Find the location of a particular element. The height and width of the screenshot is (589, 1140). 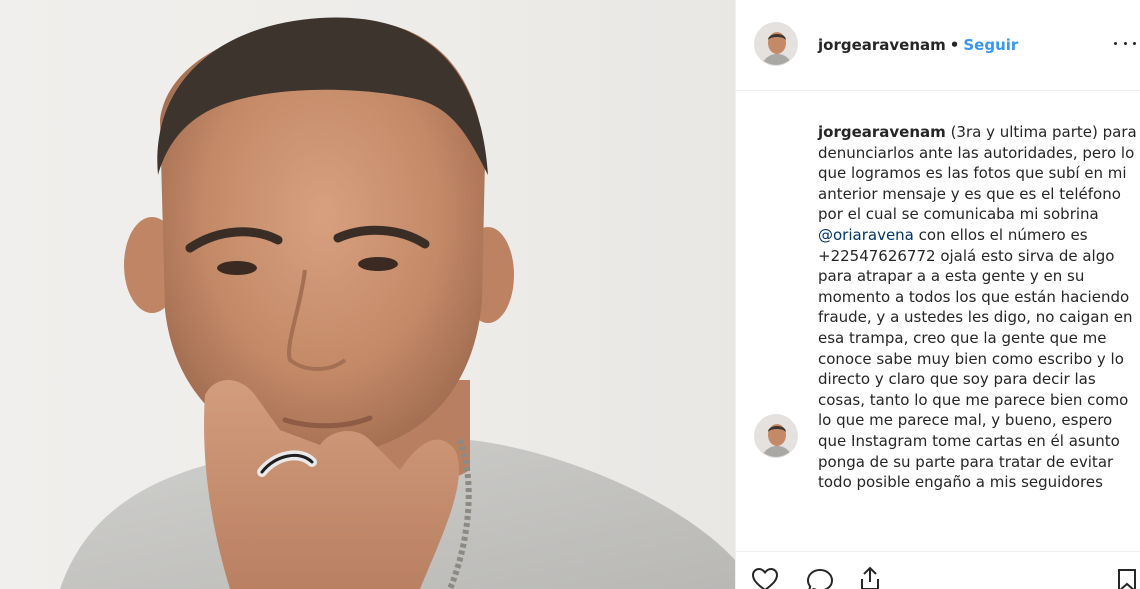

action-bar is located at coordinates (938, 570).